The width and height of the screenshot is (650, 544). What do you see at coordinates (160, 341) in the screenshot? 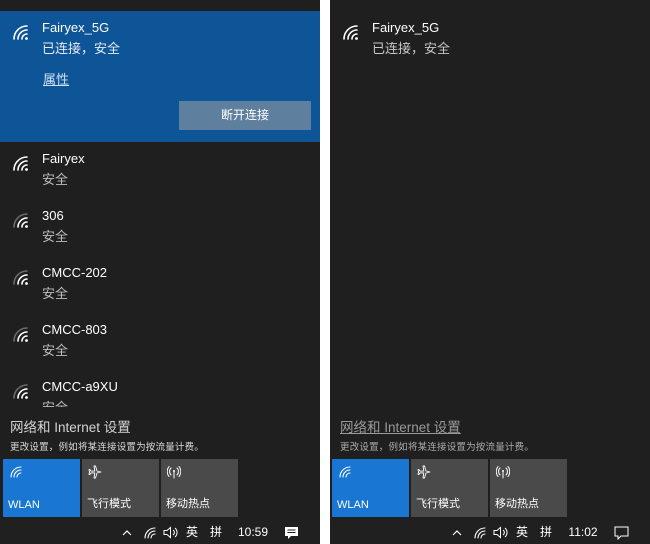
I see `network-item-cmcc-803: CMCC-803 安全` at bounding box center [160, 341].